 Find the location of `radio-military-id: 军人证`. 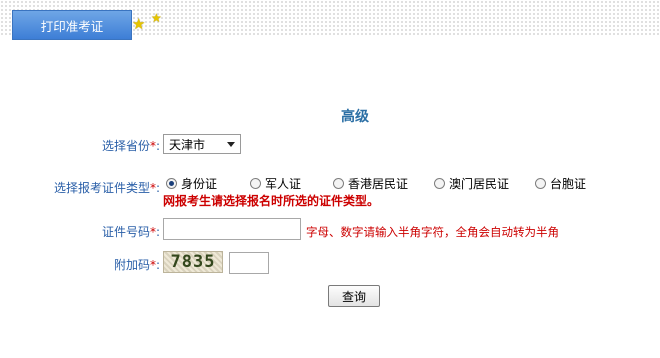

radio-military-id: 军人证 is located at coordinates (275, 183).